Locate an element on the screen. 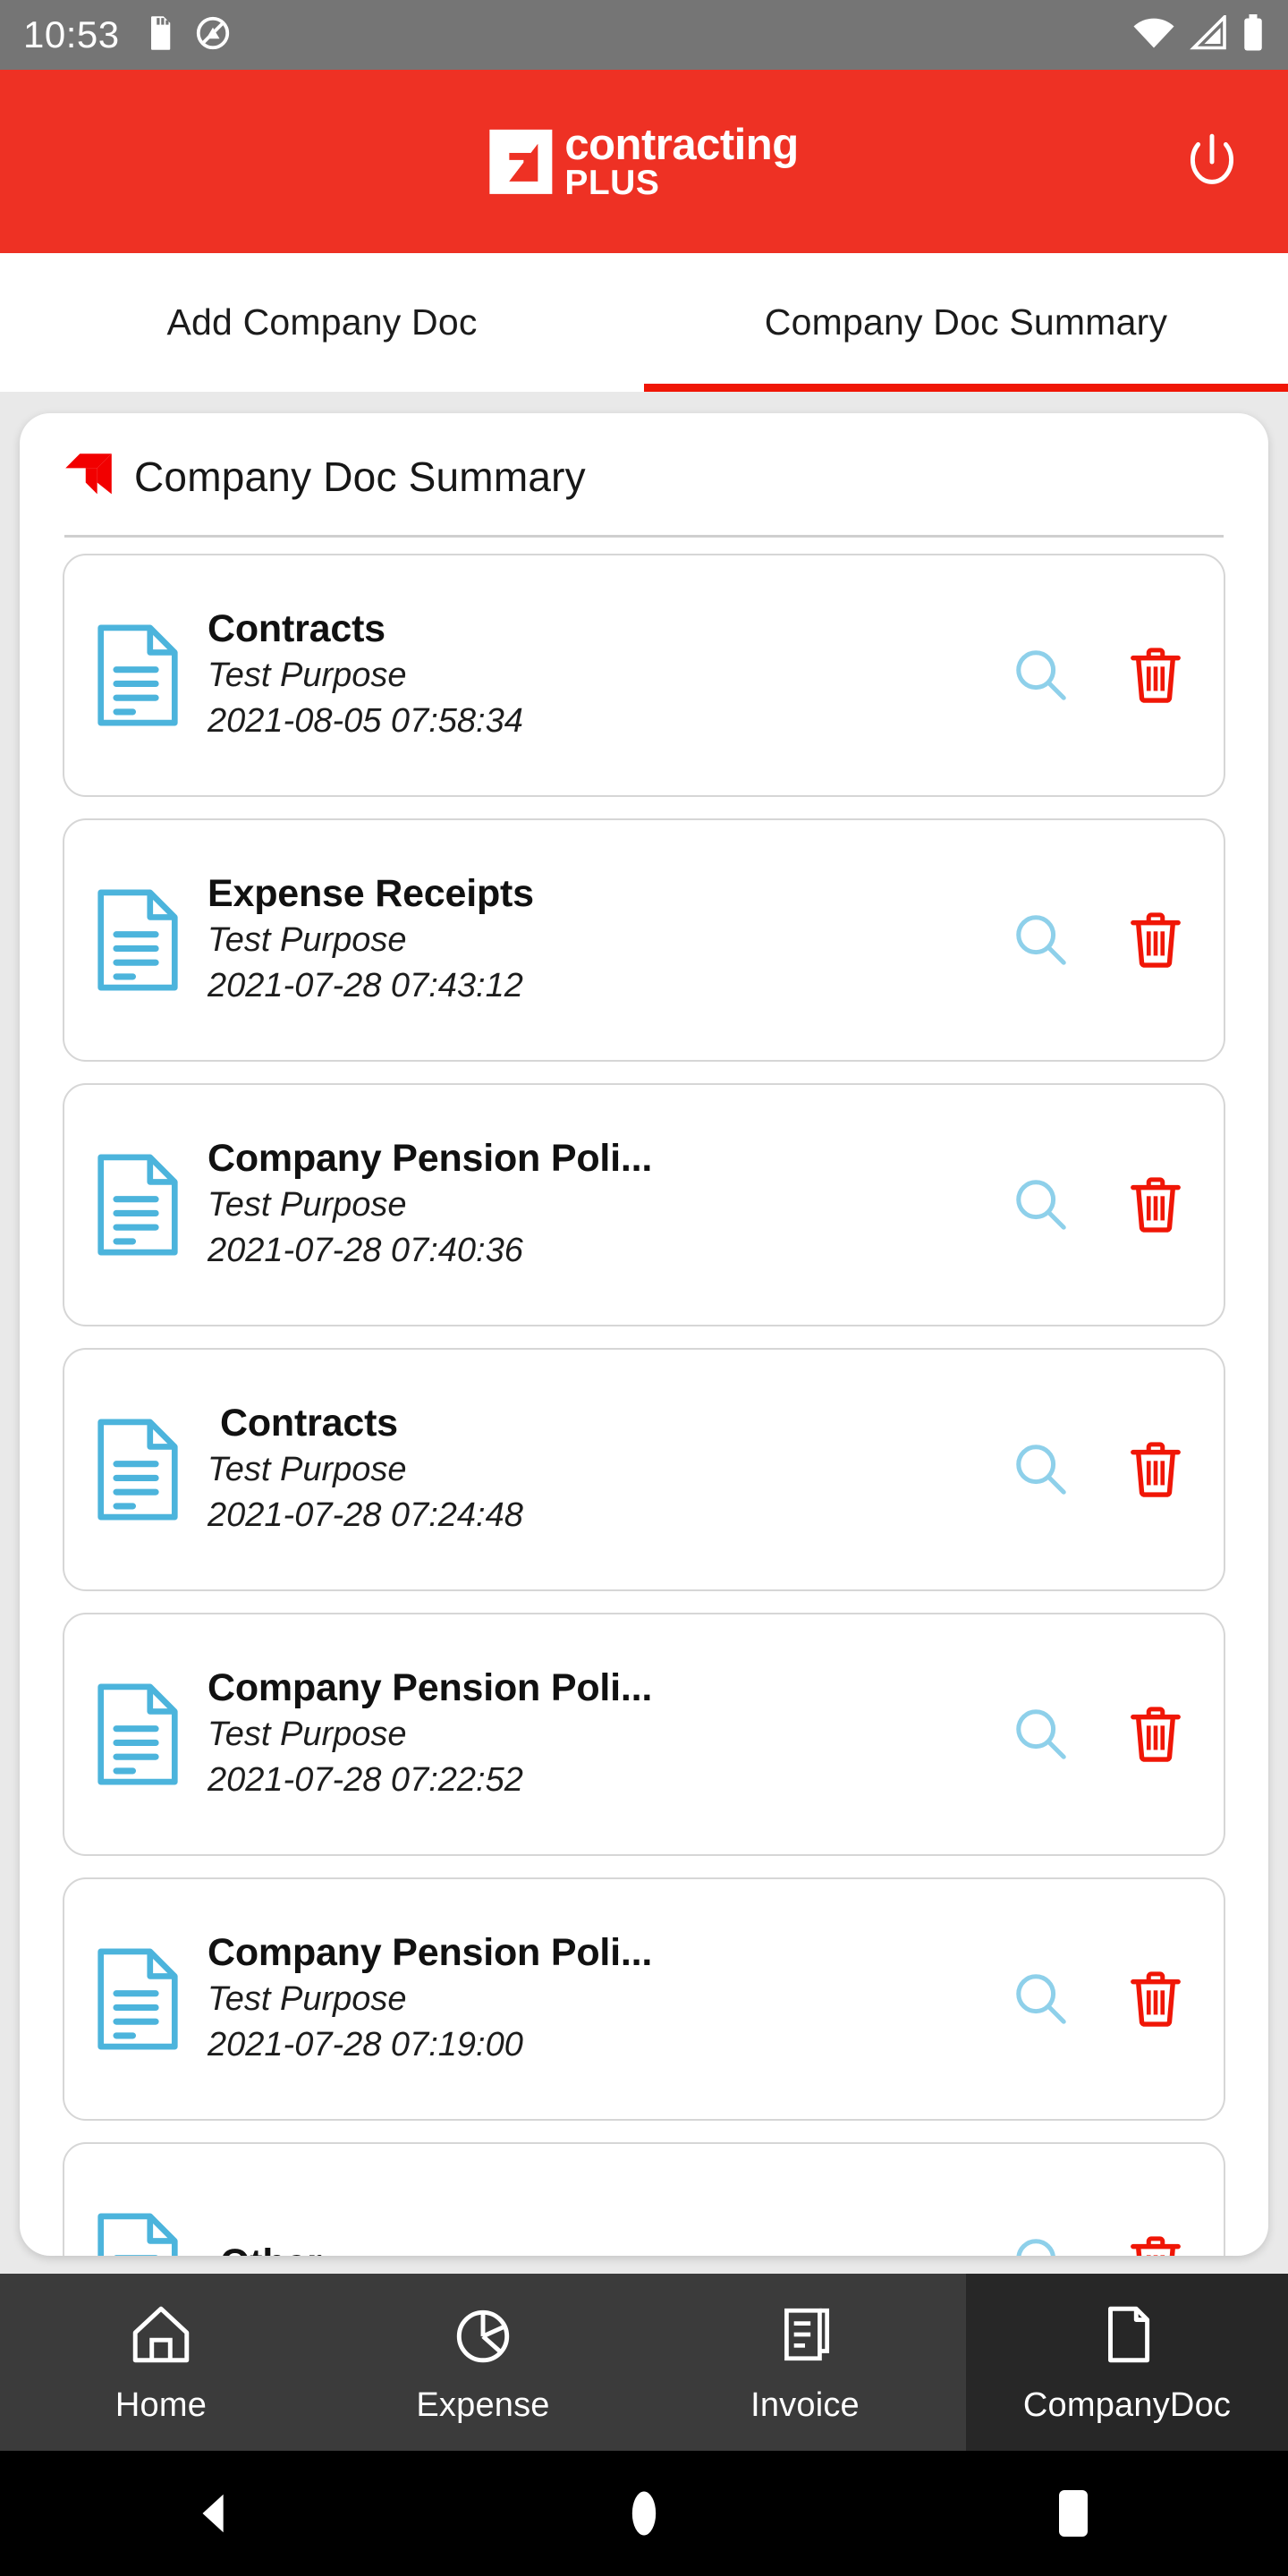 This screenshot has height=2576, width=1288. nav-item-invoice: Invoice is located at coordinates (805, 2362).